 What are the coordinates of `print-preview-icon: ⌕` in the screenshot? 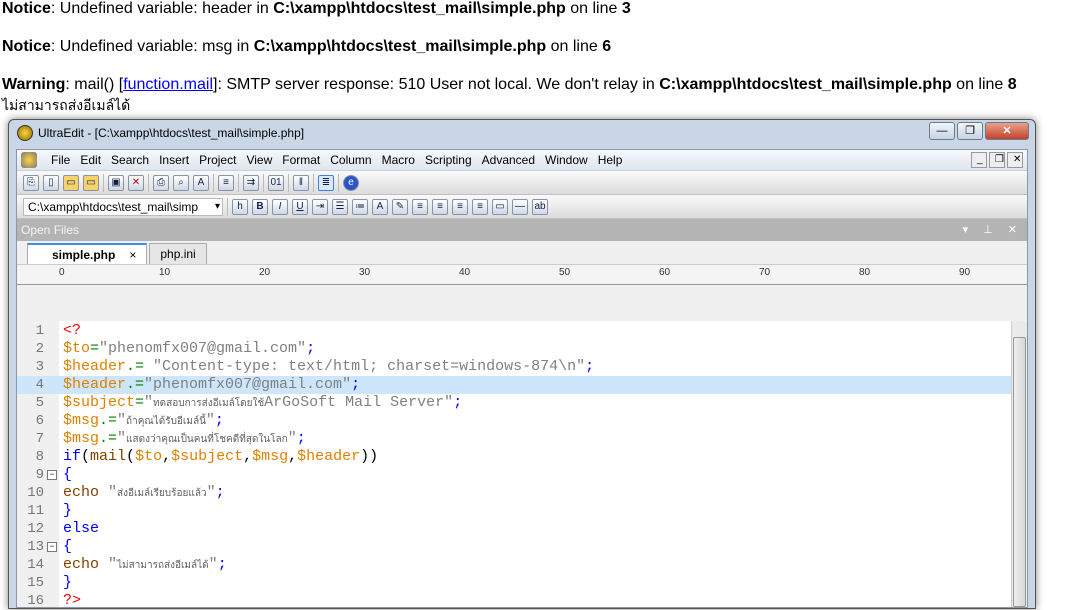 It's located at (181, 182).